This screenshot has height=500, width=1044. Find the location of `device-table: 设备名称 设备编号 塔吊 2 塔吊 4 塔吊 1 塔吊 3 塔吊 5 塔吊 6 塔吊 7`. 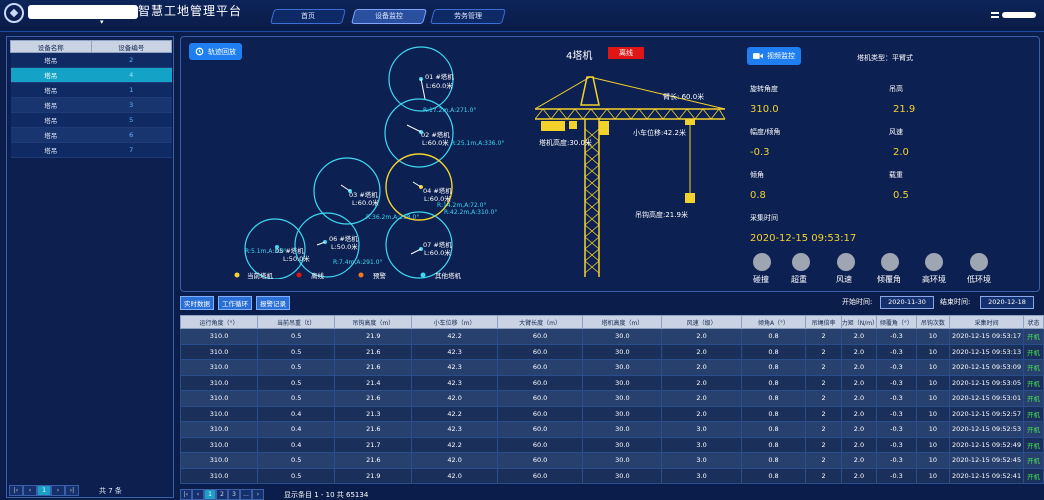

device-table: 设备名称 设备编号 塔吊 2 塔吊 4 塔吊 1 塔吊 3 塔吊 5 塔吊 6 塔吊 7 is located at coordinates (91, 99).